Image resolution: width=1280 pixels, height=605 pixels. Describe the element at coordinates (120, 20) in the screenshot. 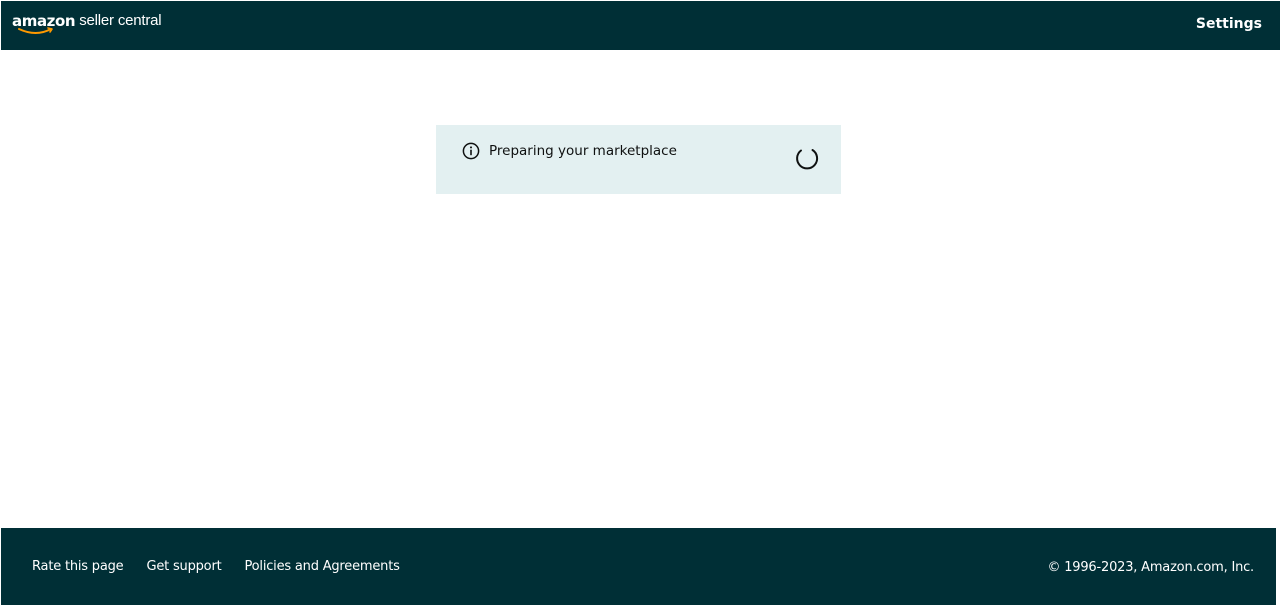

I see `logo-sub-text: seller central` at that location.